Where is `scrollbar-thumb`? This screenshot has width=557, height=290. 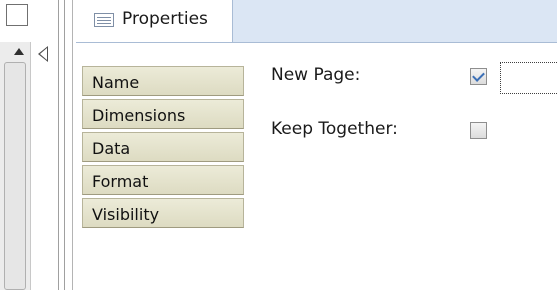
scrollbar-thumb is located at coordinates (15, 176).